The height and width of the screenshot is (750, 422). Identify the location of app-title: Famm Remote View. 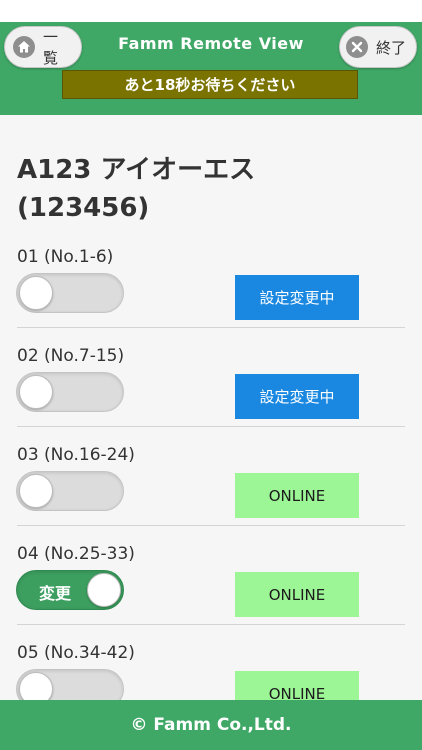
(211, 43).